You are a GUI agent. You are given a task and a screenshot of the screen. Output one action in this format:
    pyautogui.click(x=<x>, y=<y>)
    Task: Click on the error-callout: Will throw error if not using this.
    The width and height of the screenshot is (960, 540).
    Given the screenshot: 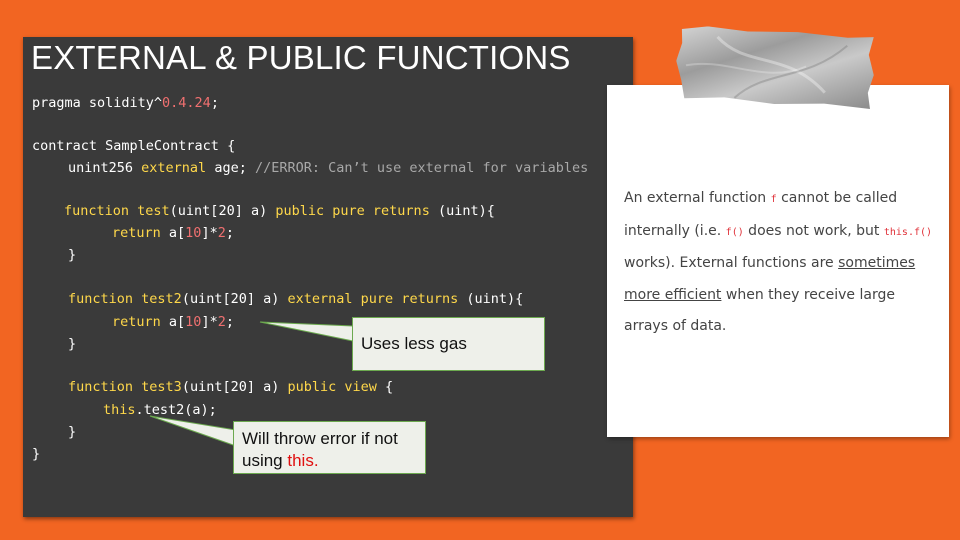 What is the action you would take?
    pyautogui.click(x=329, y=447)
    